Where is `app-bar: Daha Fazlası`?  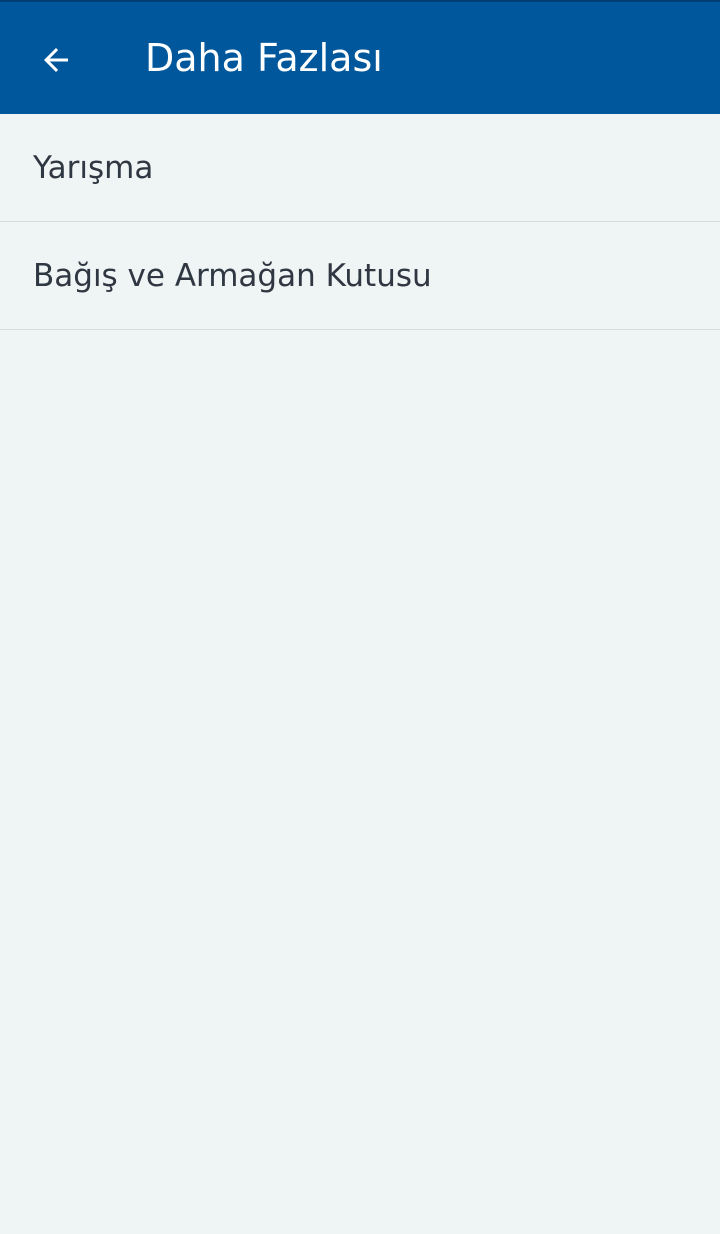
app-bar: Daha Fazlası is located at coordinates (360, 57).